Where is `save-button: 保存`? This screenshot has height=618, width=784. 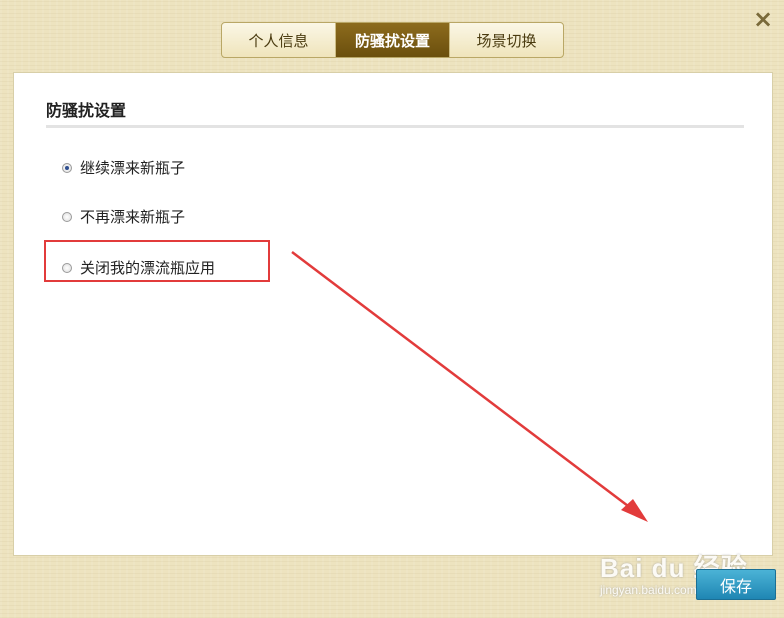 save-button: 保存 is located at coordinates (736, 584).